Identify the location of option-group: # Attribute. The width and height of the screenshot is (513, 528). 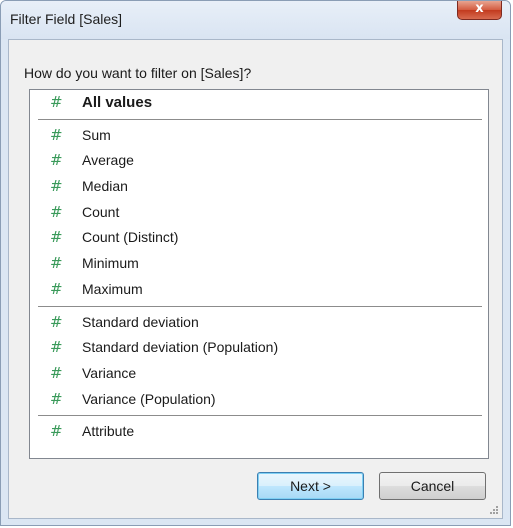
(259, 432).